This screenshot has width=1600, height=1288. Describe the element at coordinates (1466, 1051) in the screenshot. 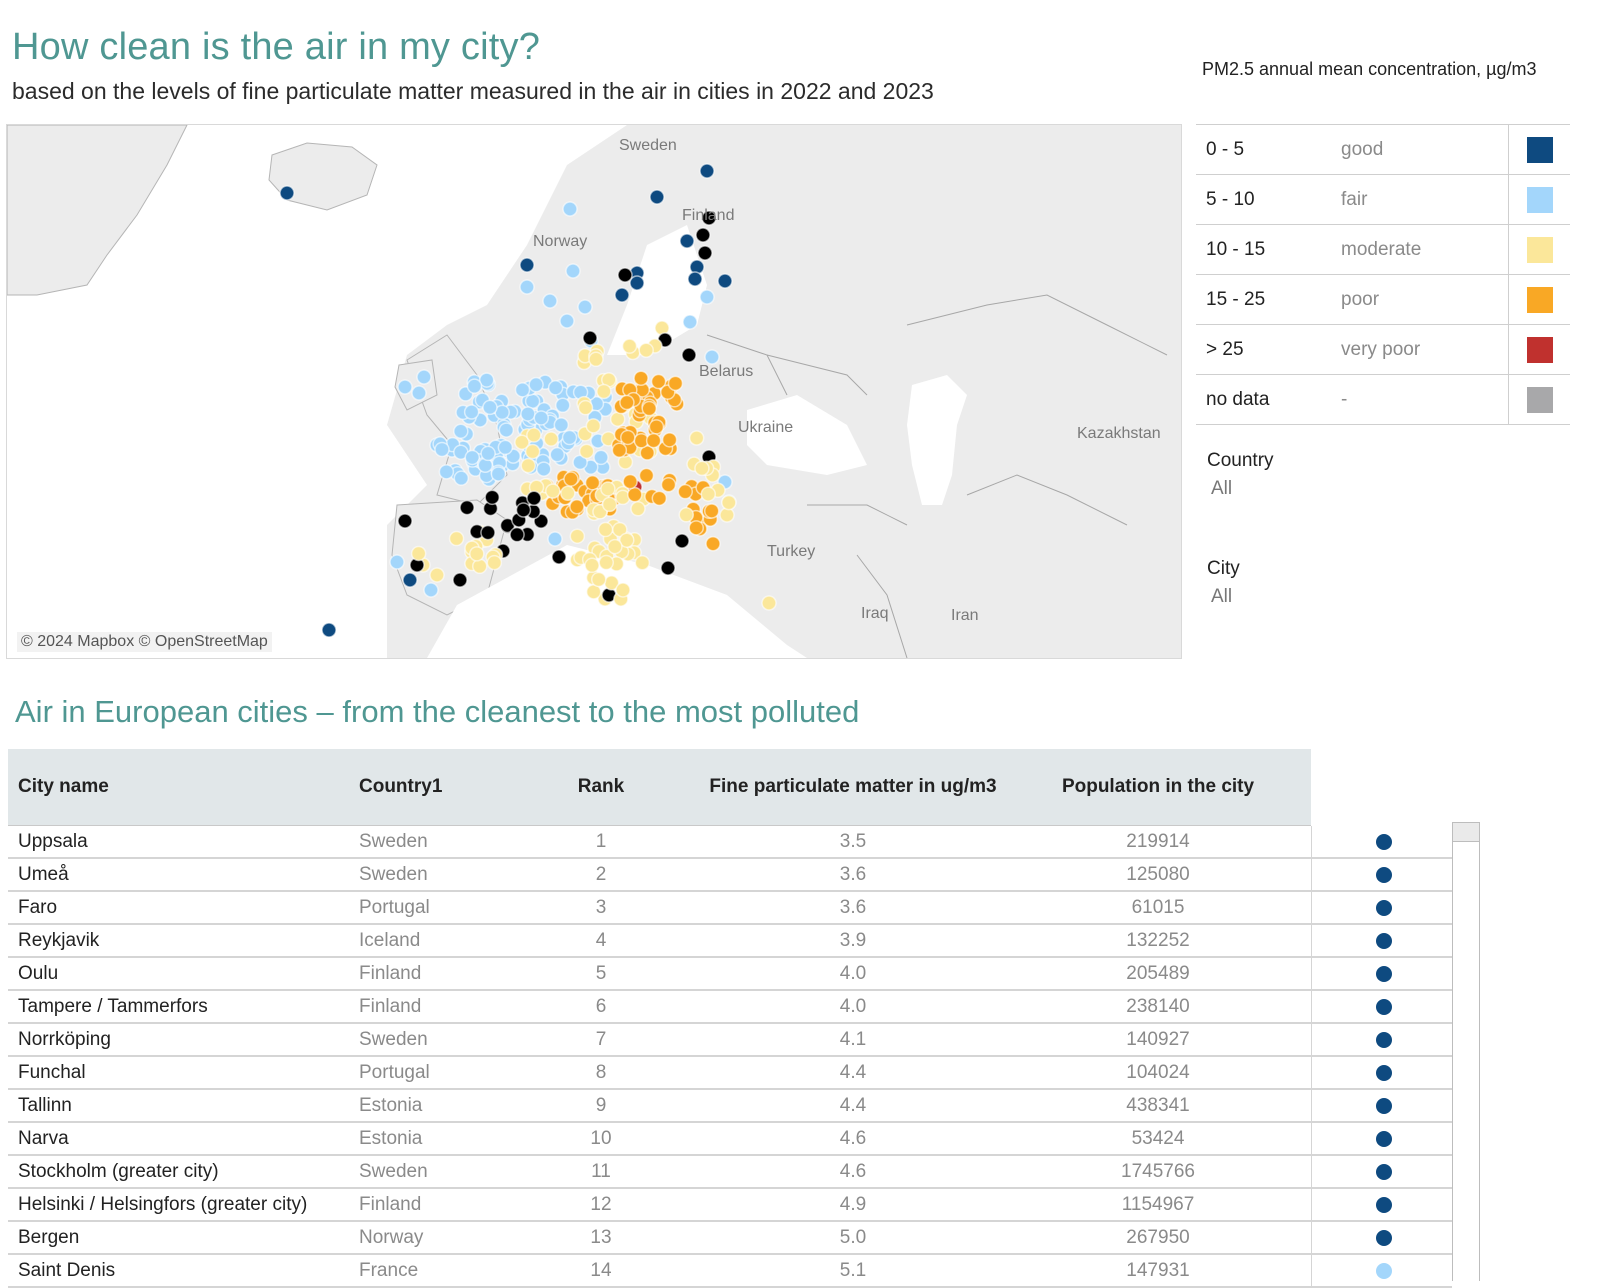

I see `table-scrollbar` at that location.